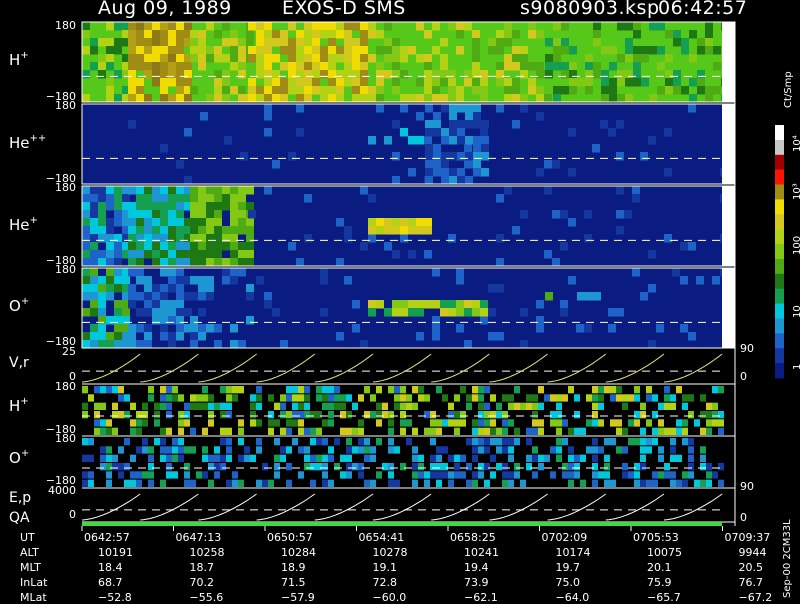  I want to click on ytick-v-max: 25, so click(69, 351).